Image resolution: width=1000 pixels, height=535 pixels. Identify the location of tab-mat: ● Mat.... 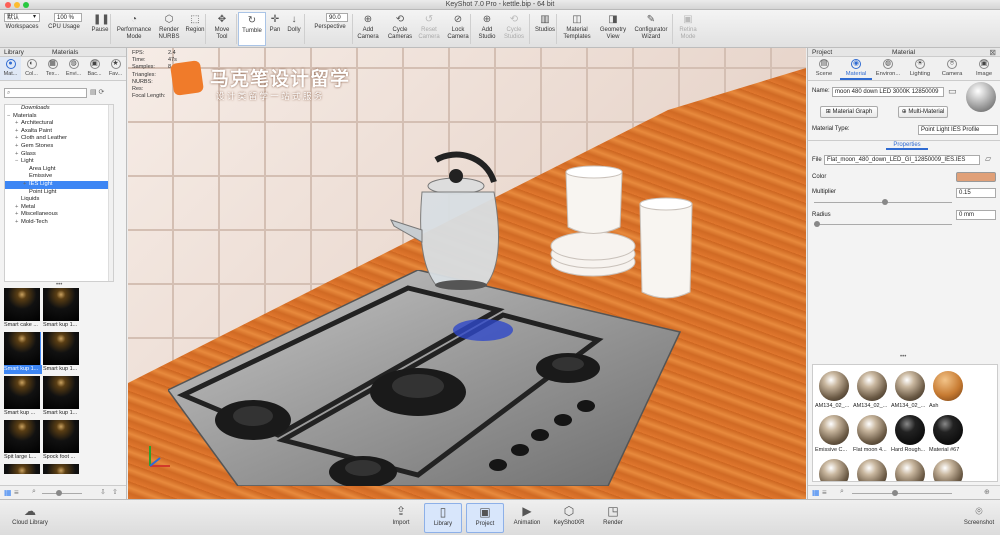
(10, 68).